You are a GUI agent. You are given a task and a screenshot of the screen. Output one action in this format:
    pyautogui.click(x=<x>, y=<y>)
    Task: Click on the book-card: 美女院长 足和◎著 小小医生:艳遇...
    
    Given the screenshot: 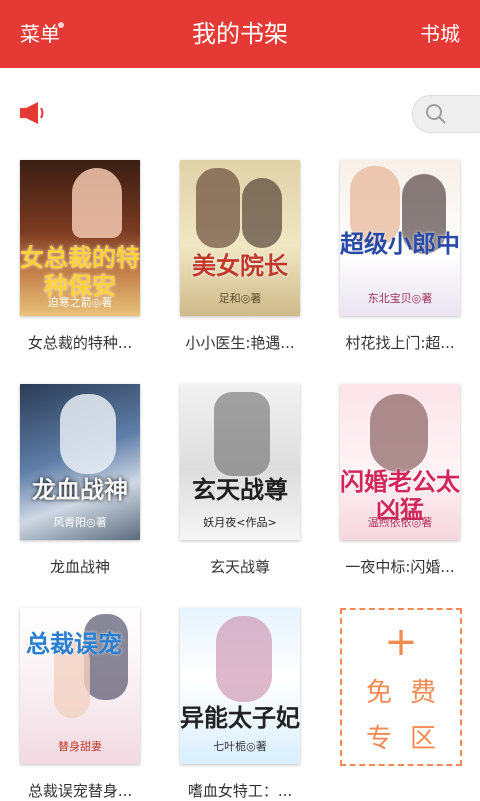 What is the action you would take?
    pyautogui.click(x=240, y=256)
    